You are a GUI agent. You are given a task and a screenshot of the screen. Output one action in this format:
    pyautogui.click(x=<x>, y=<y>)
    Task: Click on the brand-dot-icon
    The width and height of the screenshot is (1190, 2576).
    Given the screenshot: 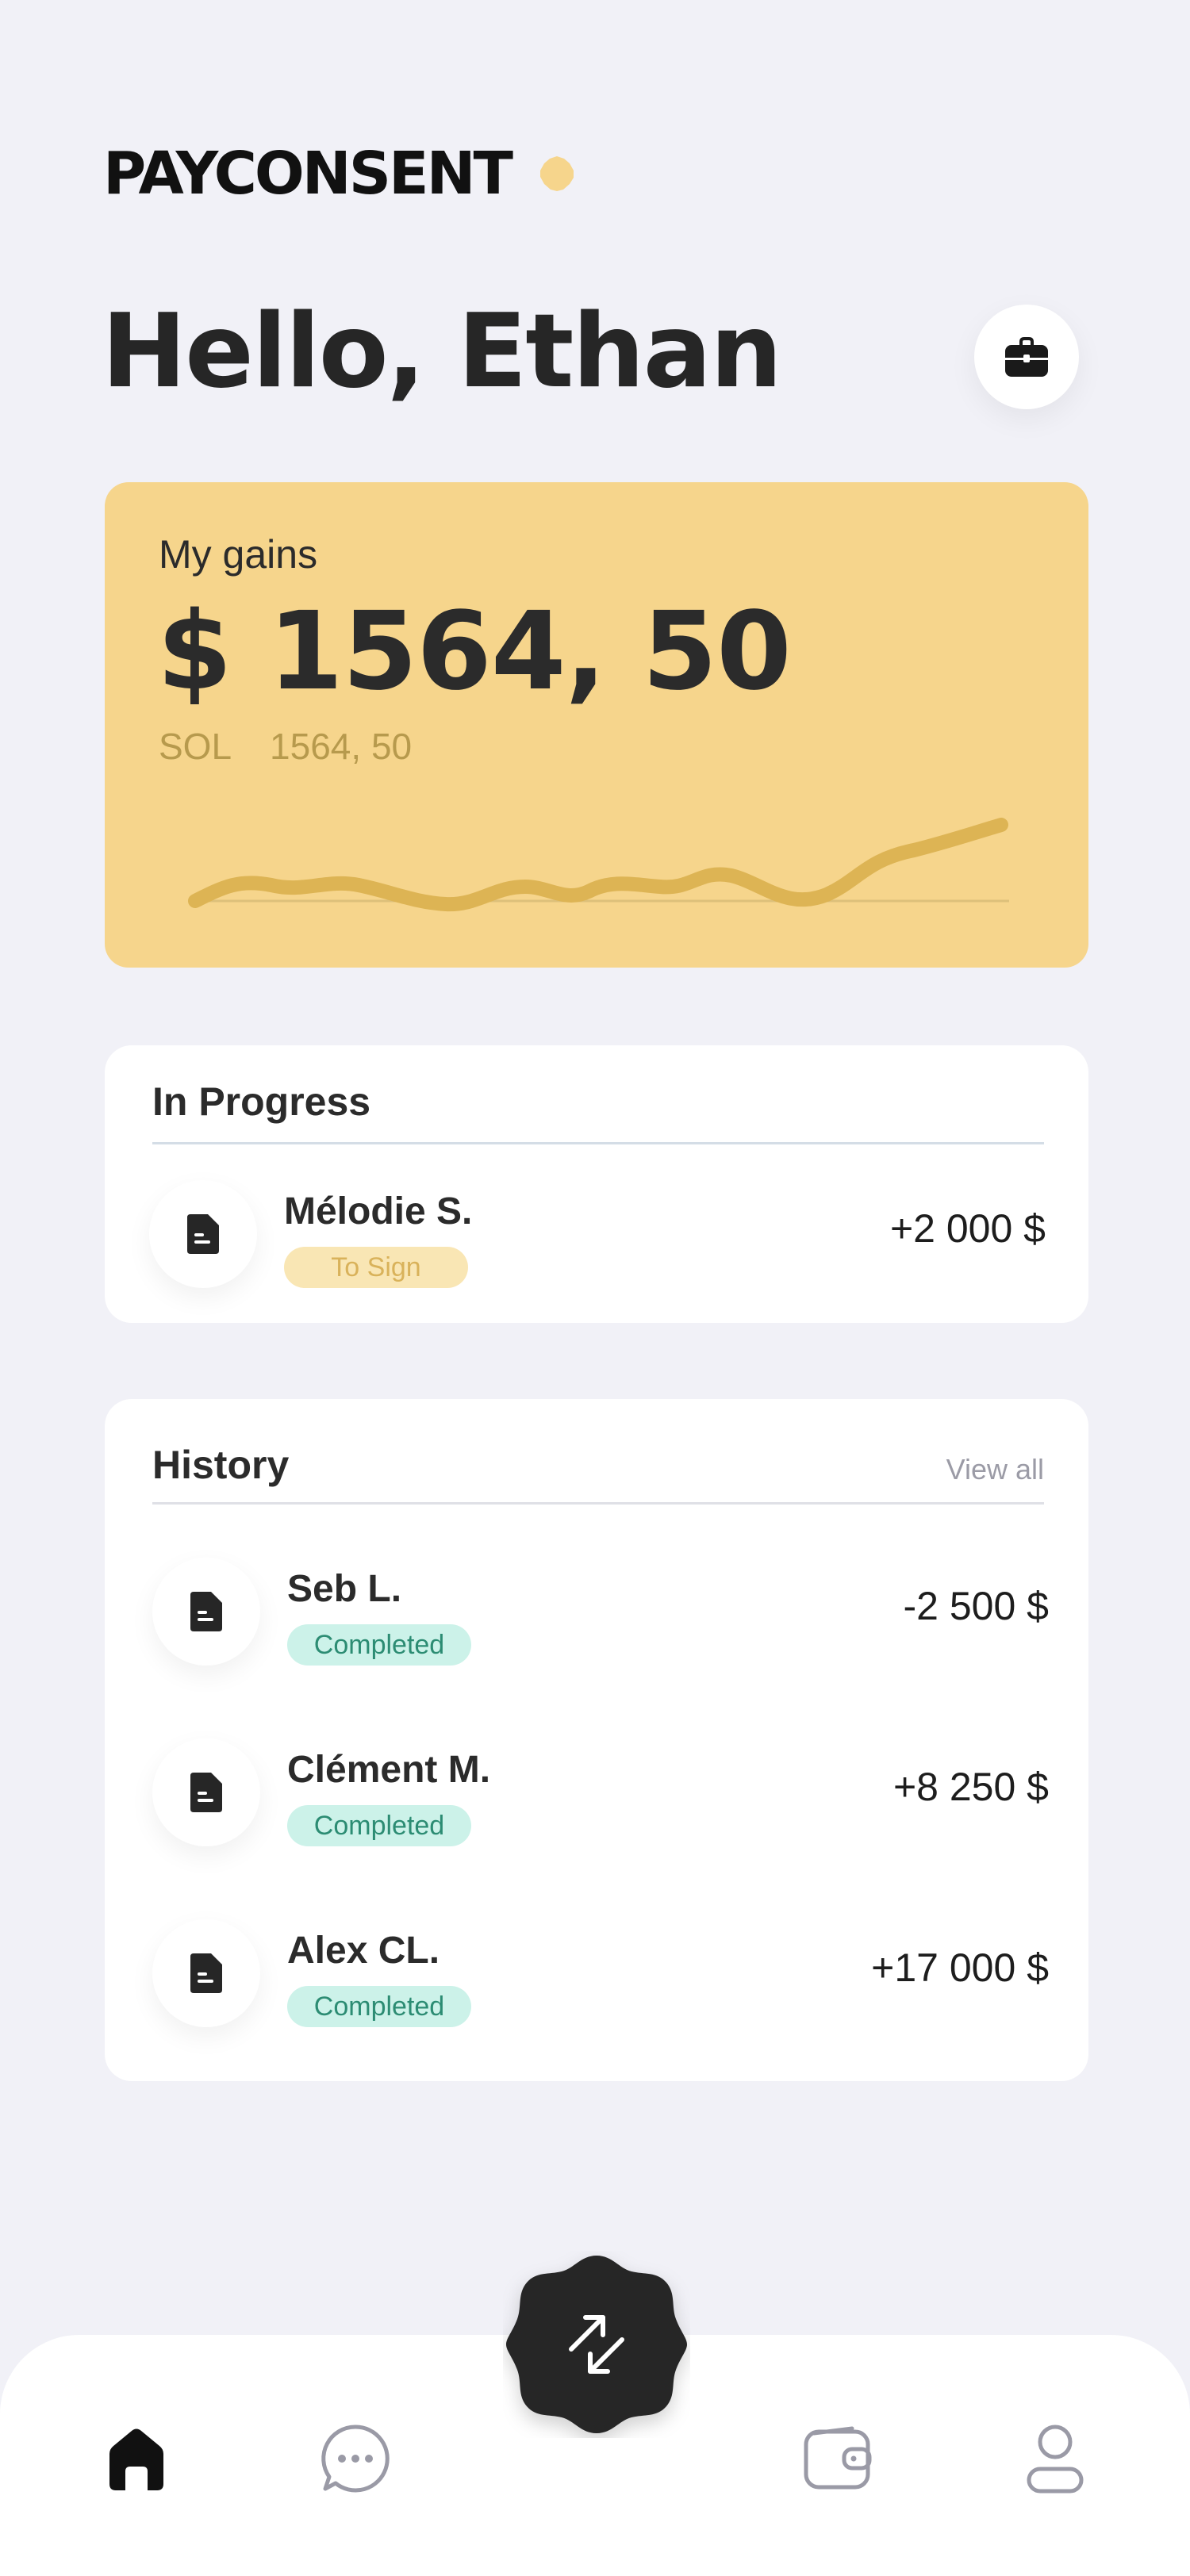 What is the action you would take?
    pyautogui.click(x=556, y=174)
    